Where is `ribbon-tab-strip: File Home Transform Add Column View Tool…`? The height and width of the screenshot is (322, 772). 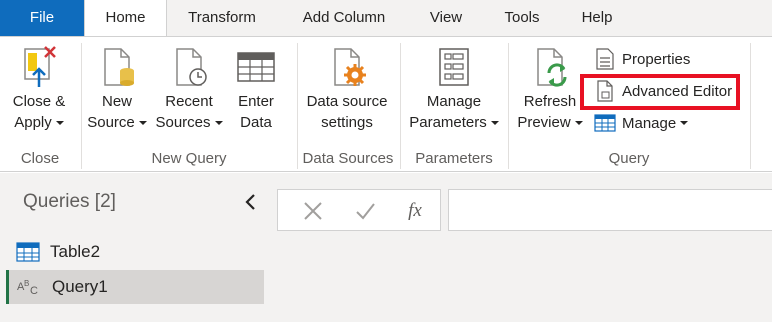
ribbon-tab-strip: File Home Transform Add Column View Tool… is located at coordinates (386, 18).